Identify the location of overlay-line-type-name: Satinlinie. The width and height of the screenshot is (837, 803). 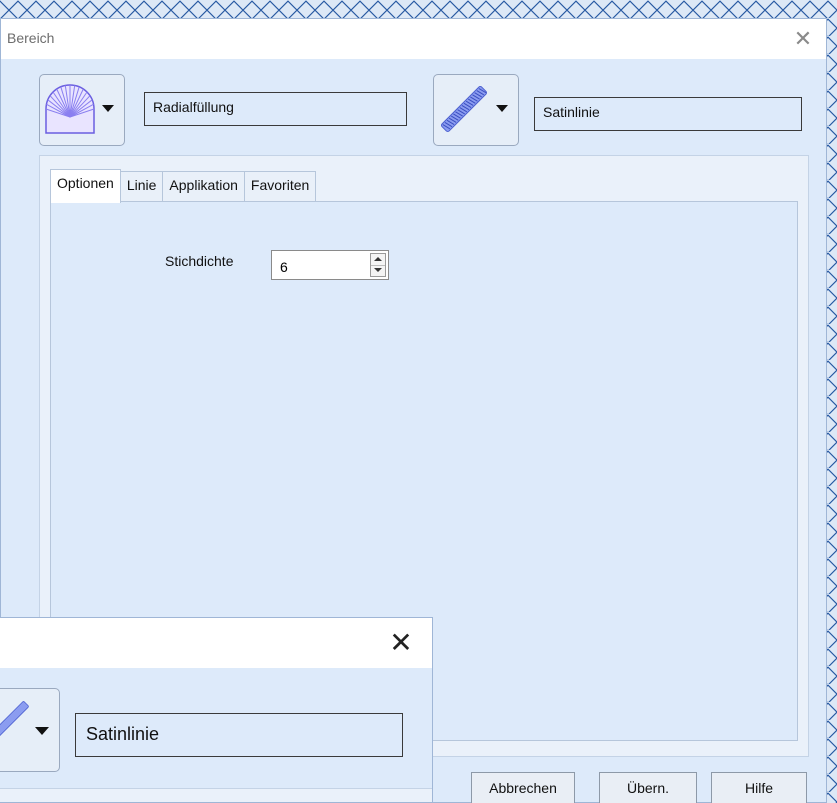
(239, 735).